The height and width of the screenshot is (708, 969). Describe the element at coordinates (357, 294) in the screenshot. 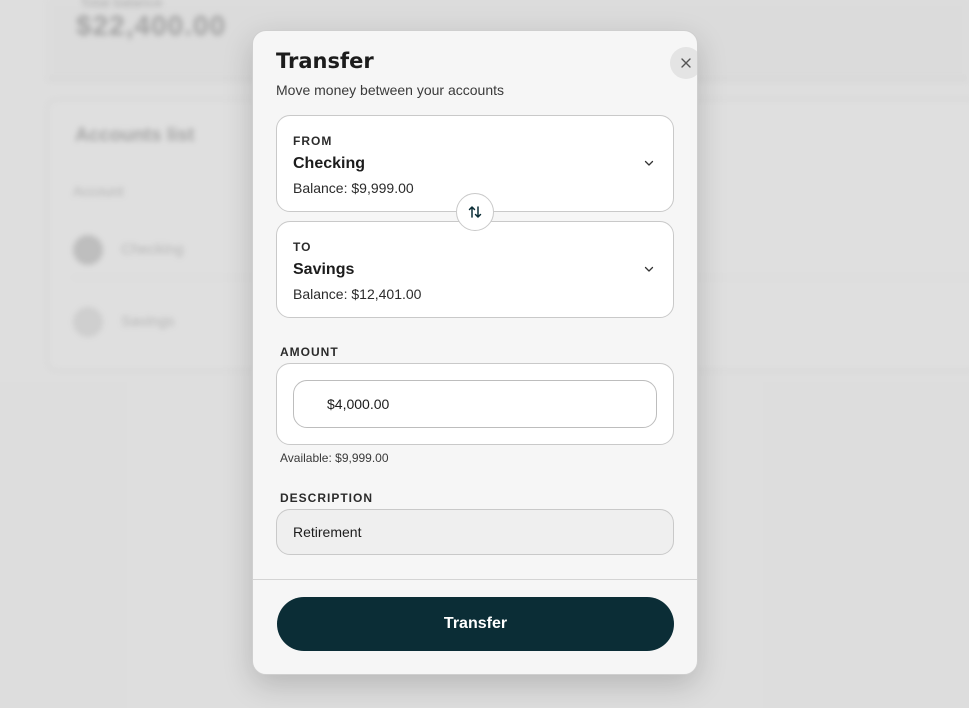

I see `to-account-balance: Balance: $12,401.00` at that location.